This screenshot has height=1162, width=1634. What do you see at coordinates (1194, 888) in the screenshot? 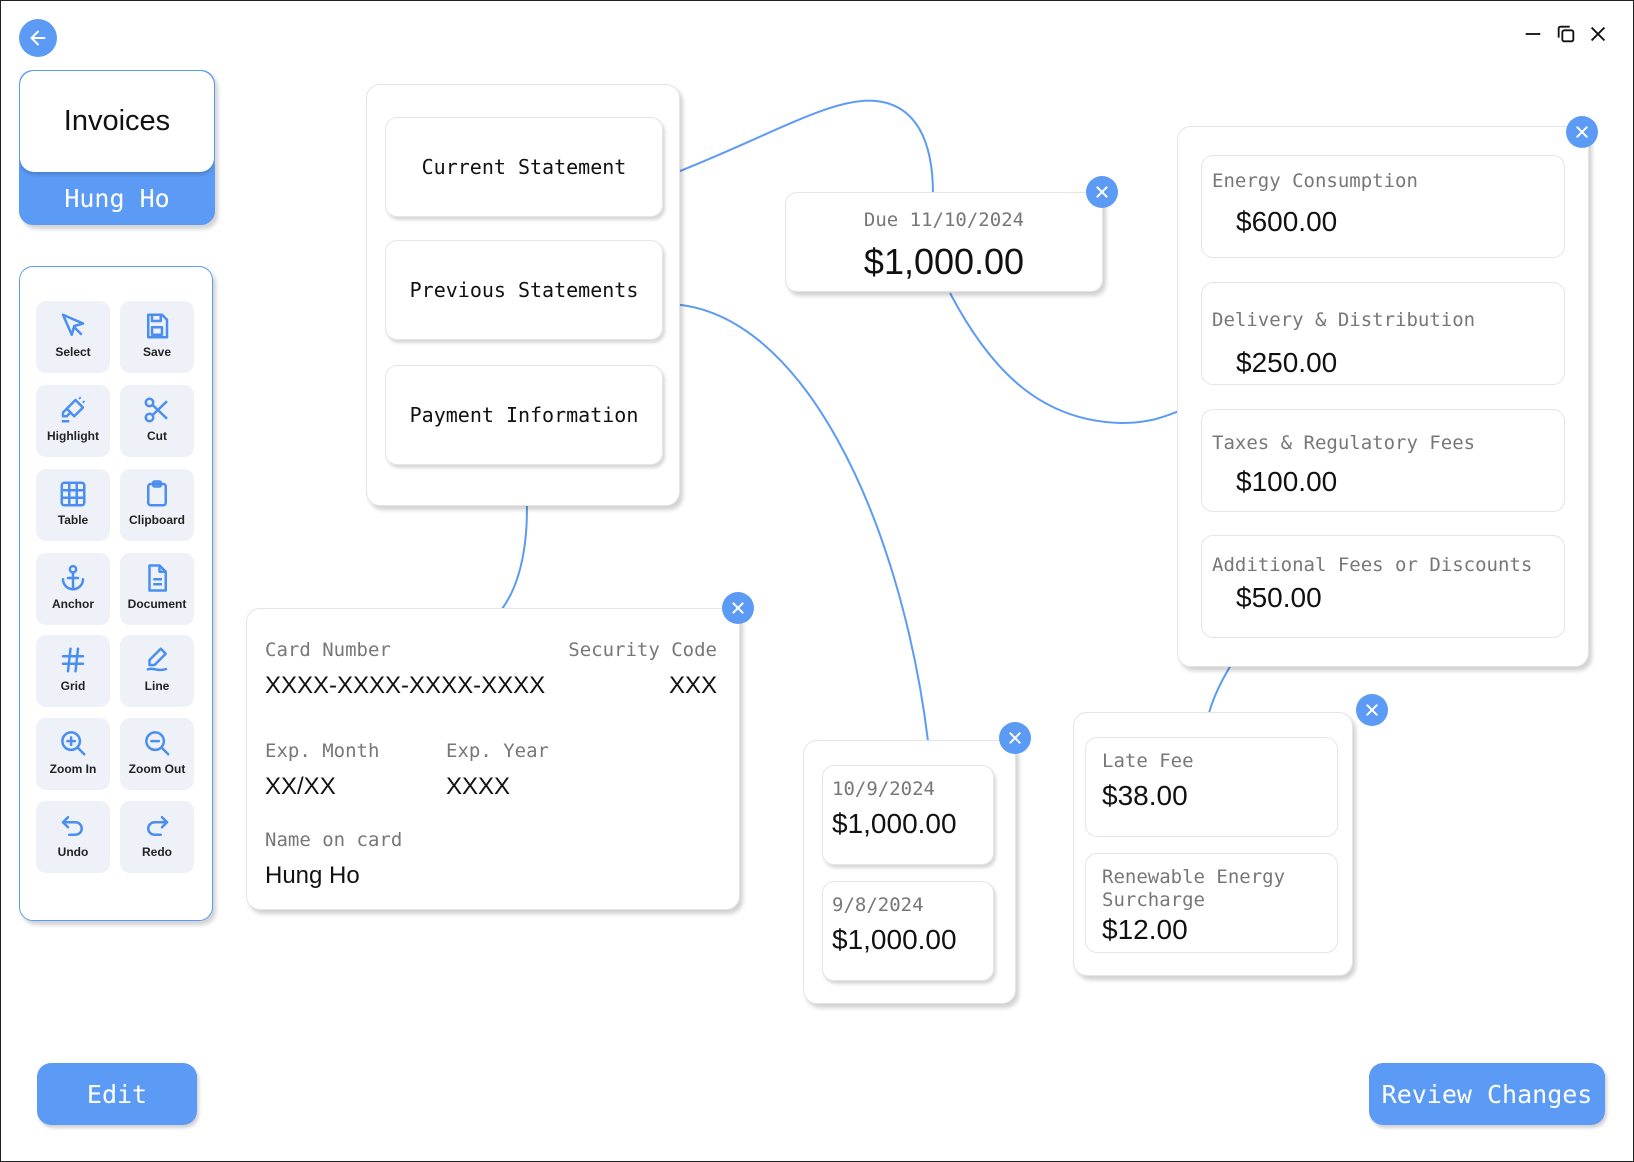
I see `fee-label: Renewable Energy Surcharge` at bounding box center [1194, 888].